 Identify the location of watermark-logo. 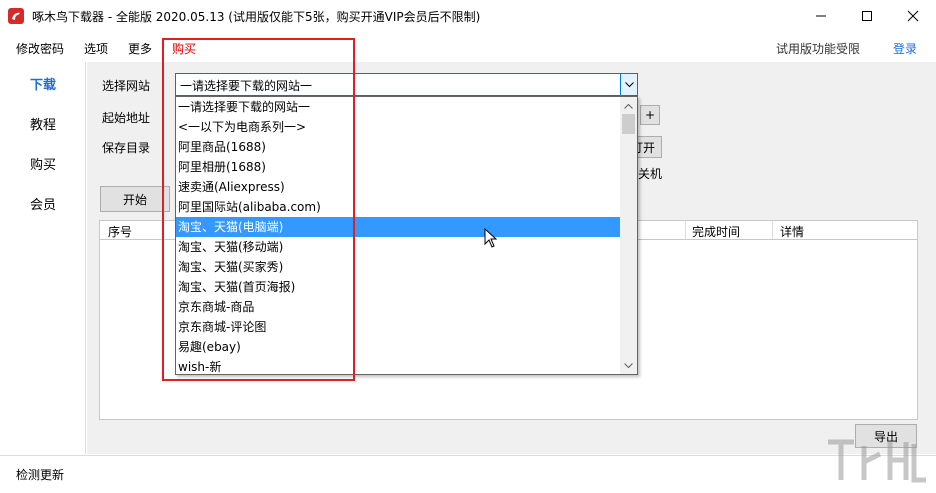
(877, 461).